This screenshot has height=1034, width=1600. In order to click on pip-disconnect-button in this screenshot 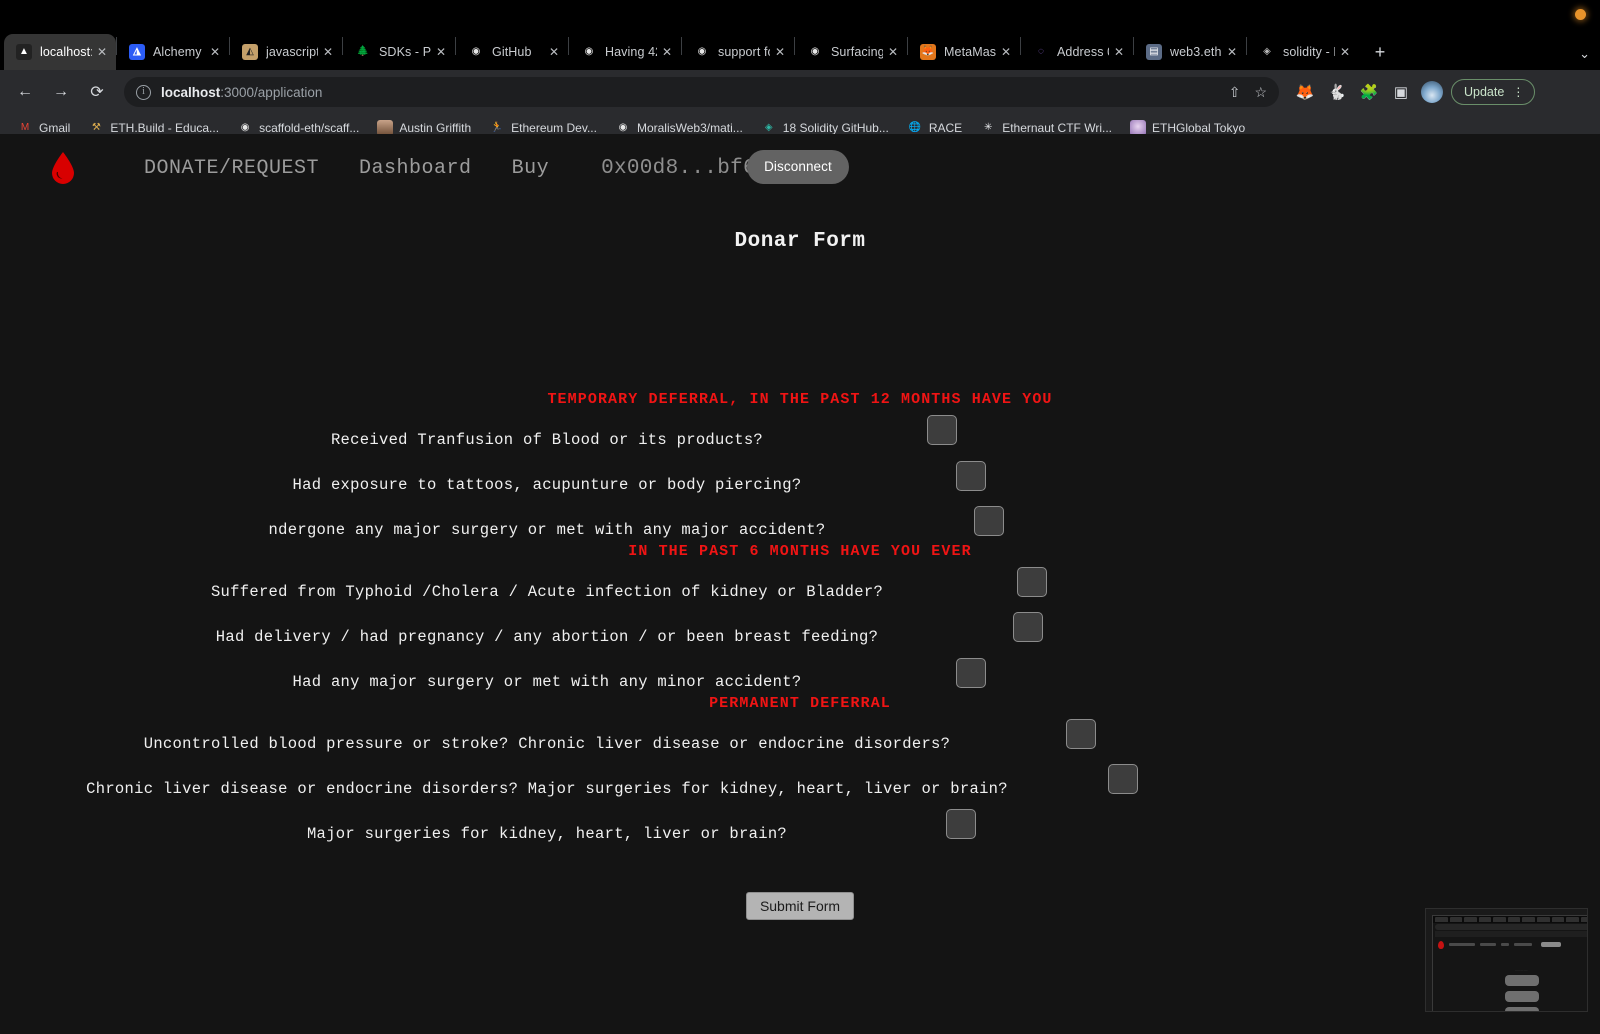, I will do `click(1551, 944)`.